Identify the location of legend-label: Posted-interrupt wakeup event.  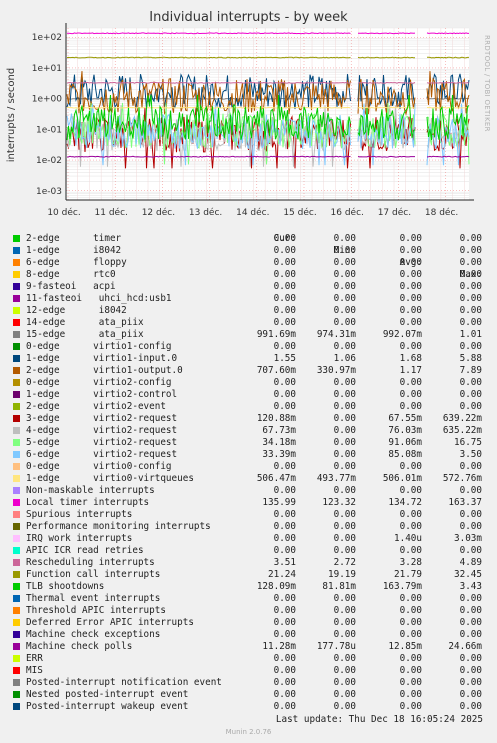
(107, 706).